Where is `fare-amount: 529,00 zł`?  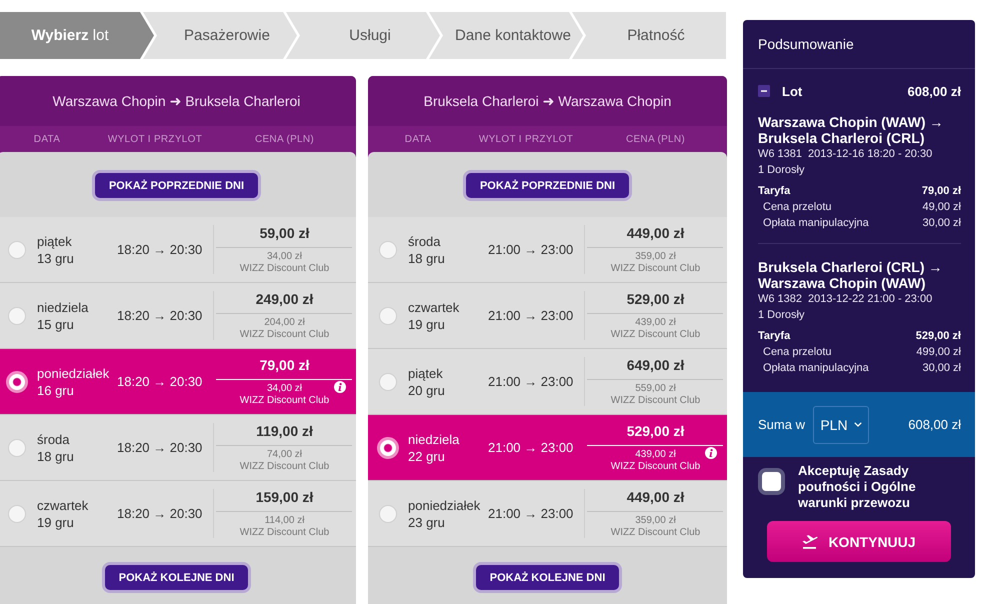 fare-amount: 529,00 zł is located at coordinates (938, 336).